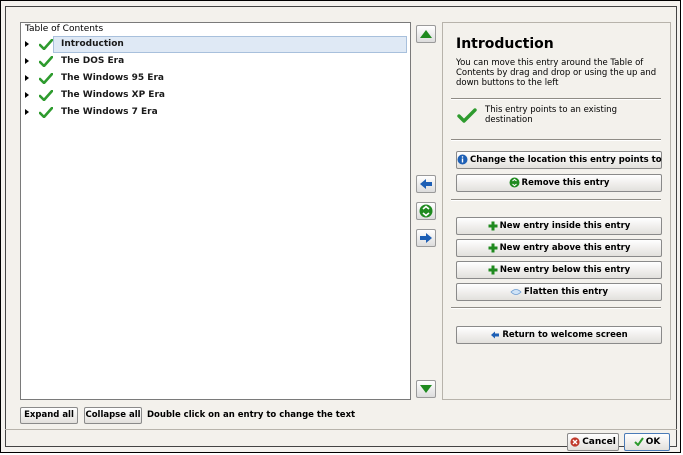 The width and height of the screenshot is (683, 455). What do you see at coordinates (113, 95) in the screenshot?
I see `toc-entry-label: The Windows XP Era` at bounding box center [113, 95].